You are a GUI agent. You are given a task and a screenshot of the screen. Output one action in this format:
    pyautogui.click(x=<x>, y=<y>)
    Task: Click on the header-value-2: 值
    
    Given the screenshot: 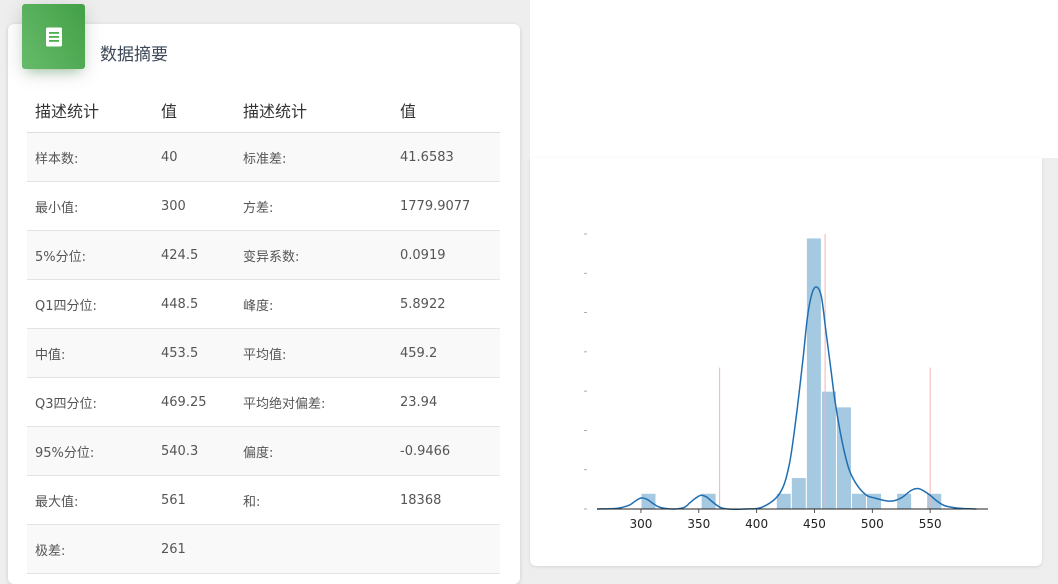 What is the action you would take?
    pyautogui.click(x=446, y=110)
    